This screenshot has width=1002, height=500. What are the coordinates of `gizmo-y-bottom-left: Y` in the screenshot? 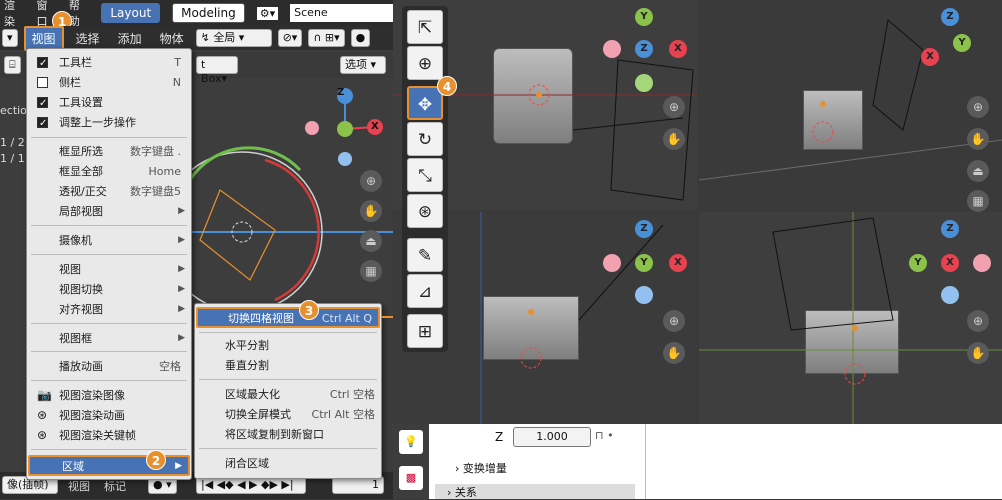 It's located at (644, 263).